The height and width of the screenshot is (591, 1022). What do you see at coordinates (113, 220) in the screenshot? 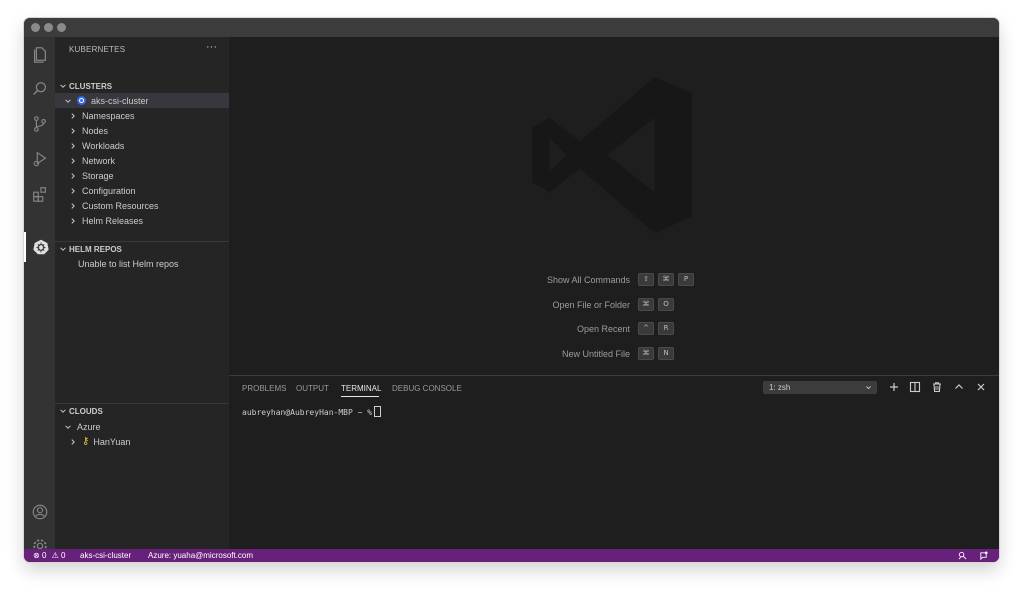
I see `tree-item-label: Helm Releases` at bounding box center [113, 220].